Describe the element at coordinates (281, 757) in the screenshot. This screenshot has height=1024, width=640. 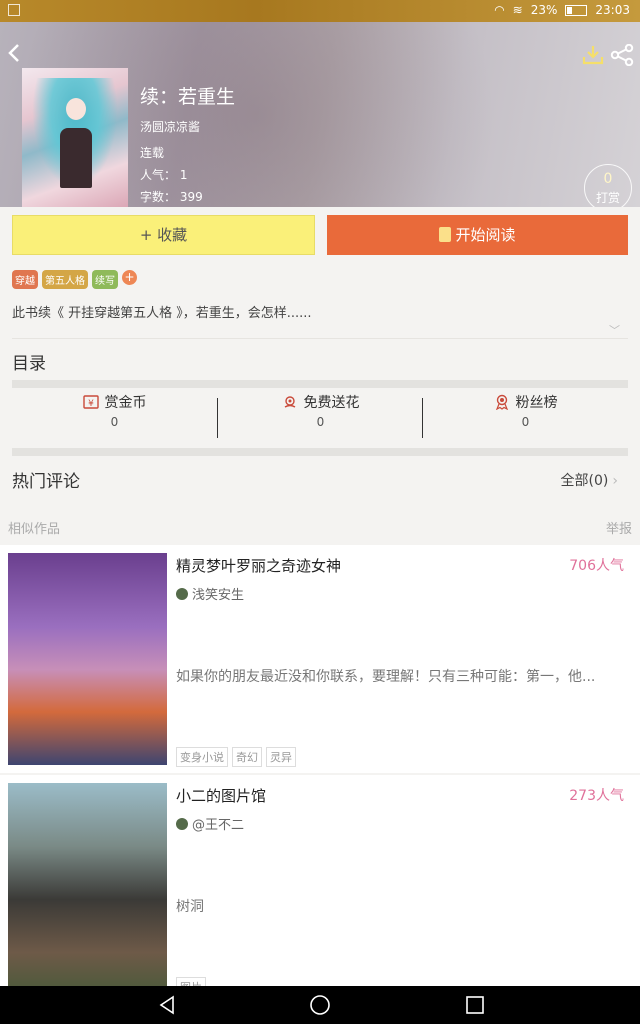
I see `work-tag: 灵异` at that location.